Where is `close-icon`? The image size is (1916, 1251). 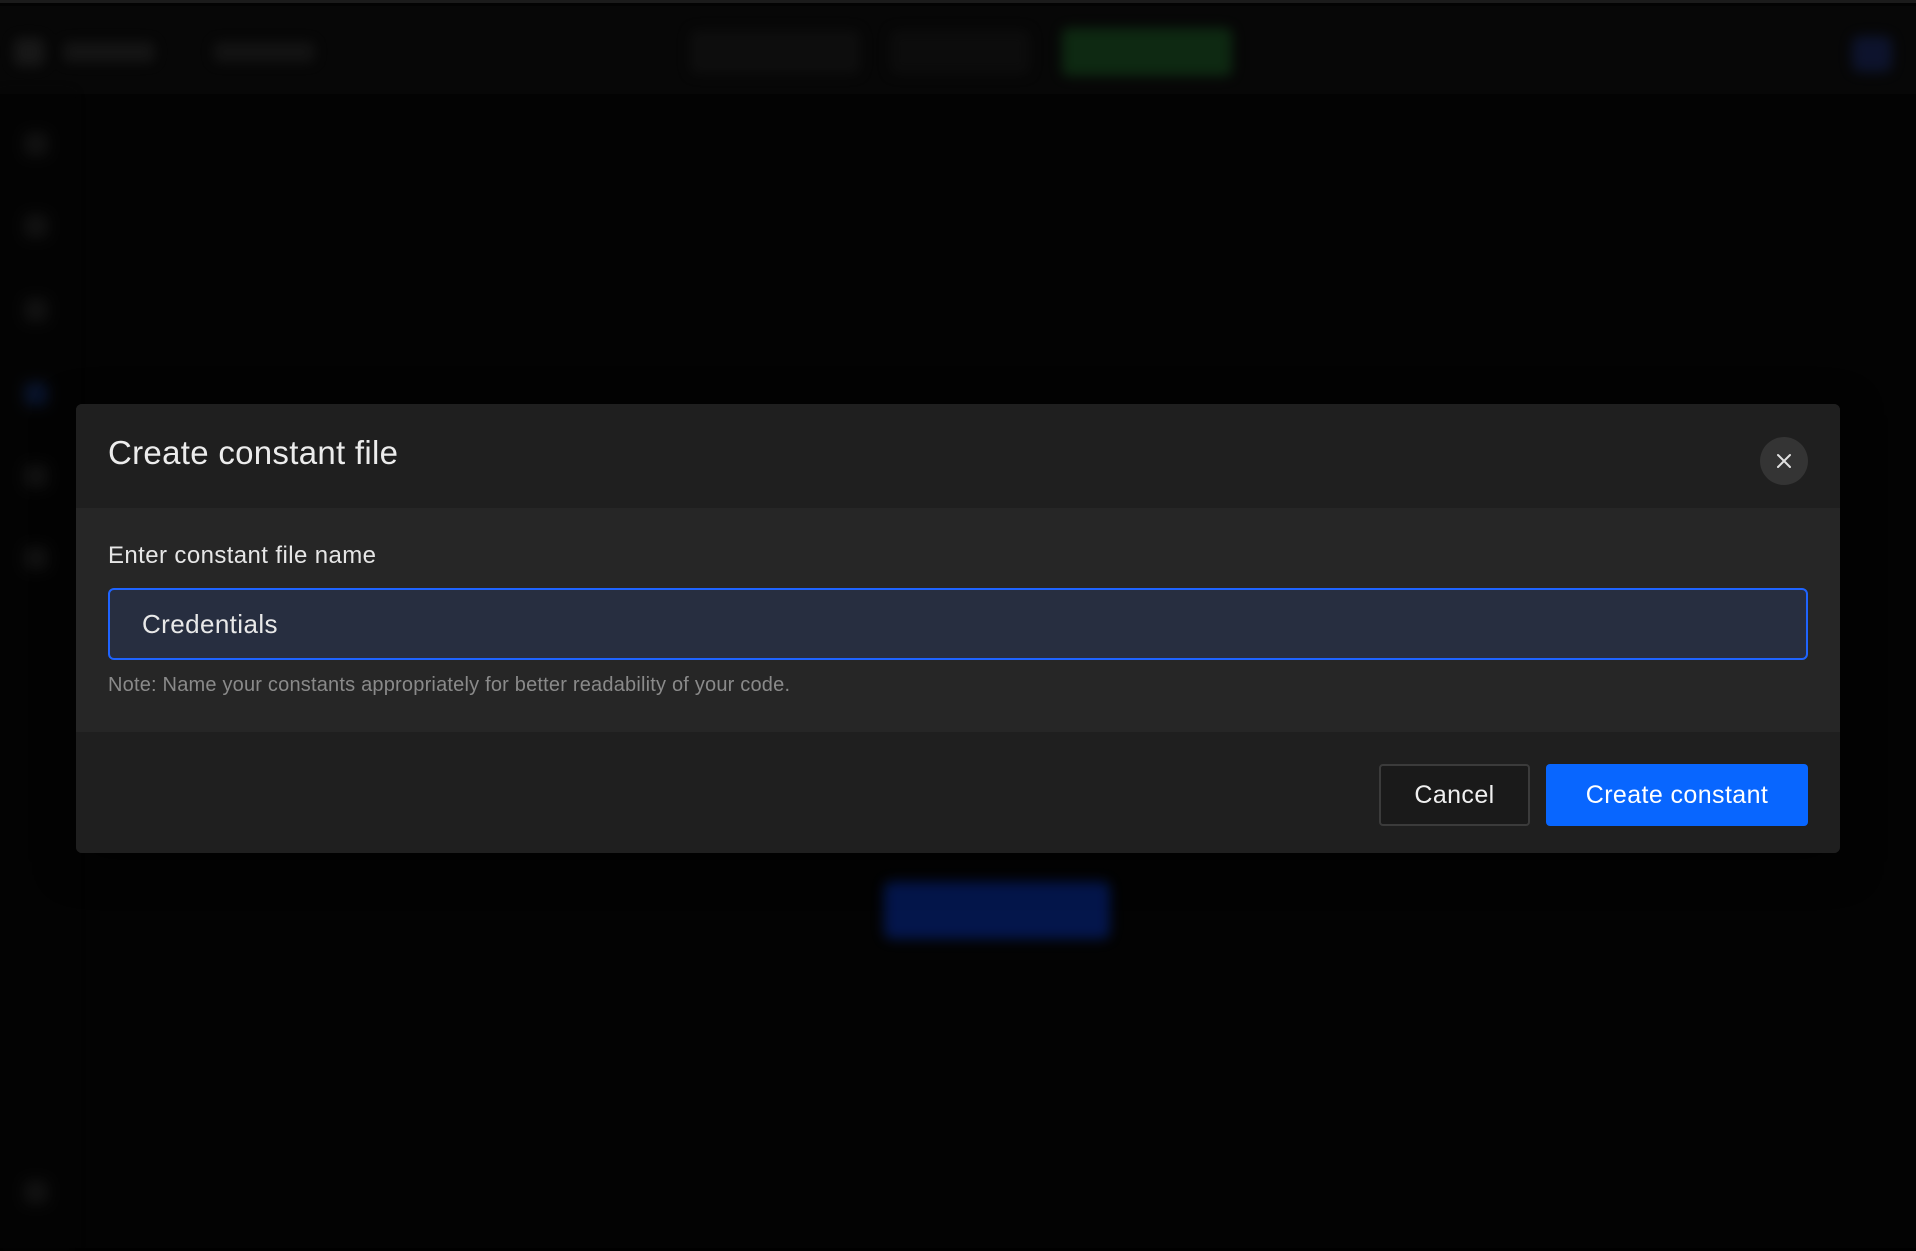
close-icon is located at coordinates (1784, 461).